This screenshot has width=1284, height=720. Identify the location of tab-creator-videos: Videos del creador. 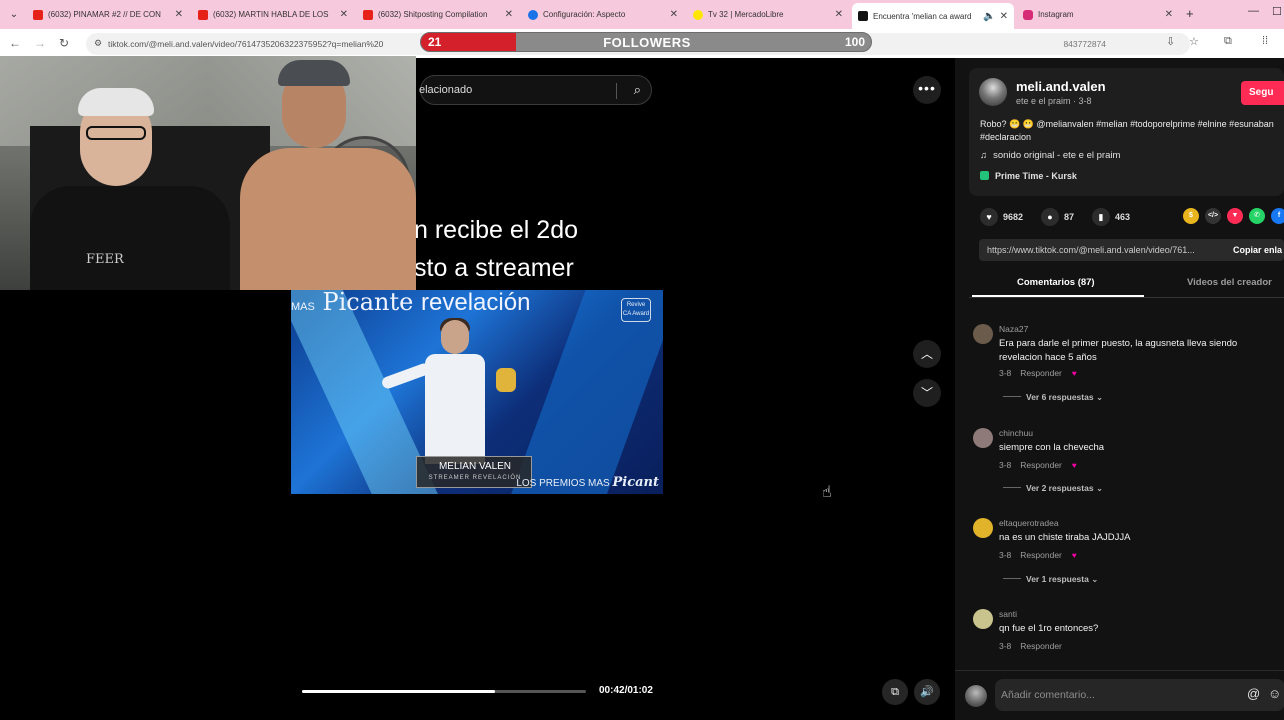
(1229, 282).